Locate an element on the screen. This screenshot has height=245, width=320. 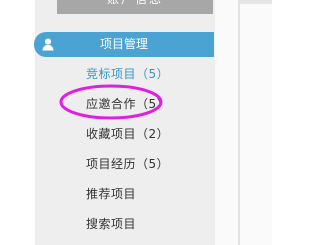
sidebar-item-label: 收藏项目 is located at coordinates (111, 134).